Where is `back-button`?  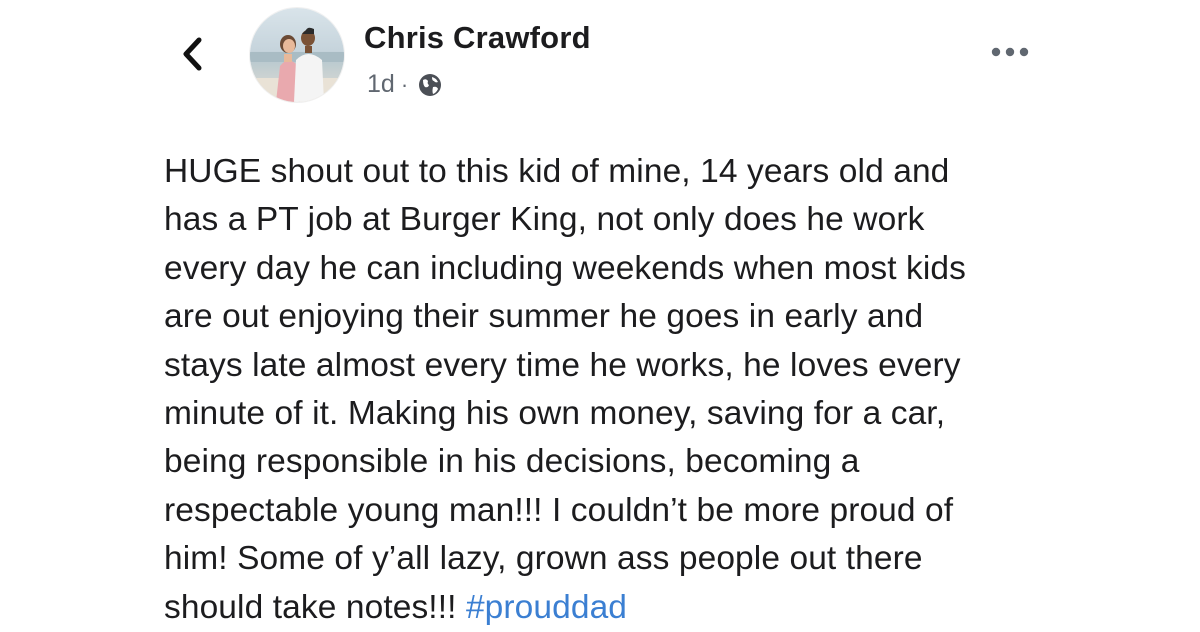
back-button is located at coordinates (192, 56).